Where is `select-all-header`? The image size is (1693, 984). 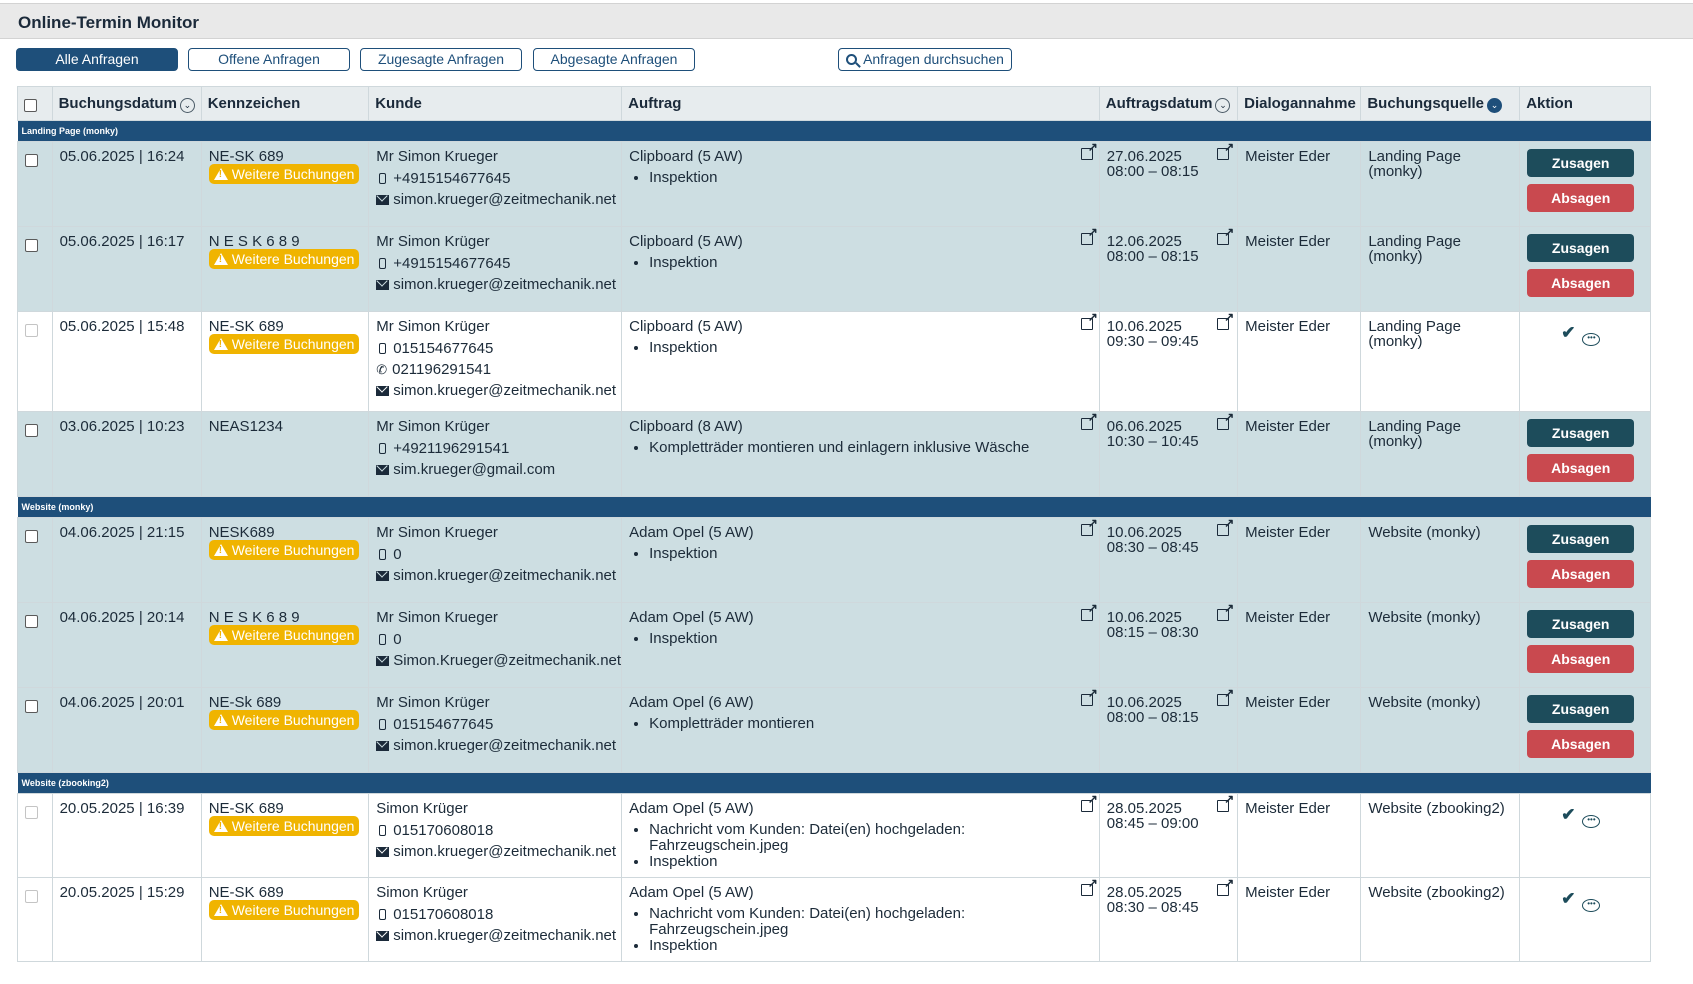
select-all-header is located at coordinates (35, 103).